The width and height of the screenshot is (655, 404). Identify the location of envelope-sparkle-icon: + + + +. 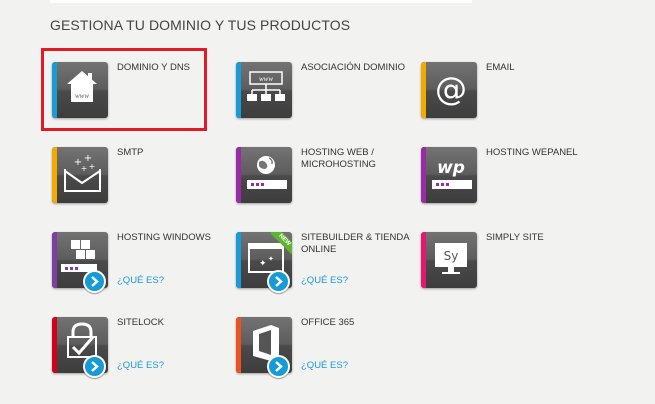
(82, 175).